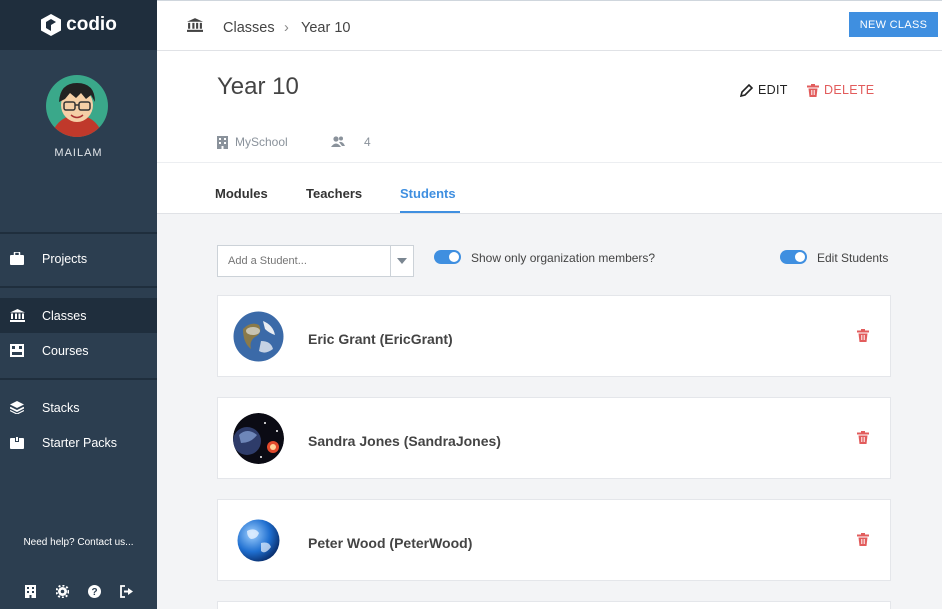 This screenshot has height=609, width=942. I want to click on student-card: Peter Wood (PeterWood), so click(554, 540).